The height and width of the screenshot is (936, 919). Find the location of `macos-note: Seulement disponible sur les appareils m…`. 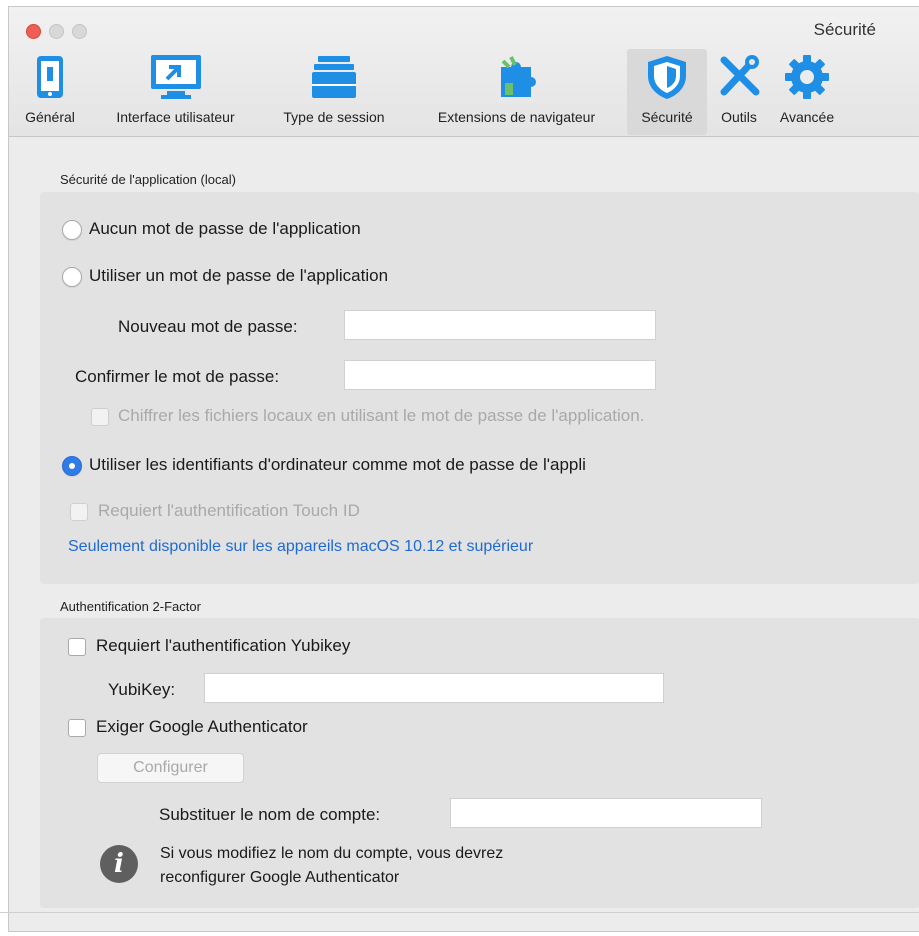

macos-note: Seulement disponible sur les appareils m… is located at coordinates (301, 546).